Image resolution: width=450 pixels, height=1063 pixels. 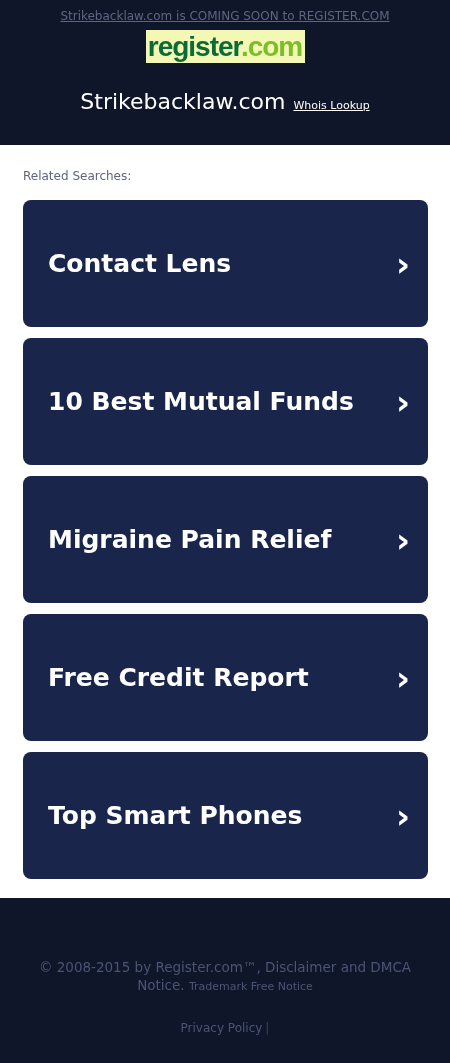 What do you see at coordinates (77, 176) in the screenshot?
I see `related-searches-heading: Related Searches:` at bounding box center [77, 176].